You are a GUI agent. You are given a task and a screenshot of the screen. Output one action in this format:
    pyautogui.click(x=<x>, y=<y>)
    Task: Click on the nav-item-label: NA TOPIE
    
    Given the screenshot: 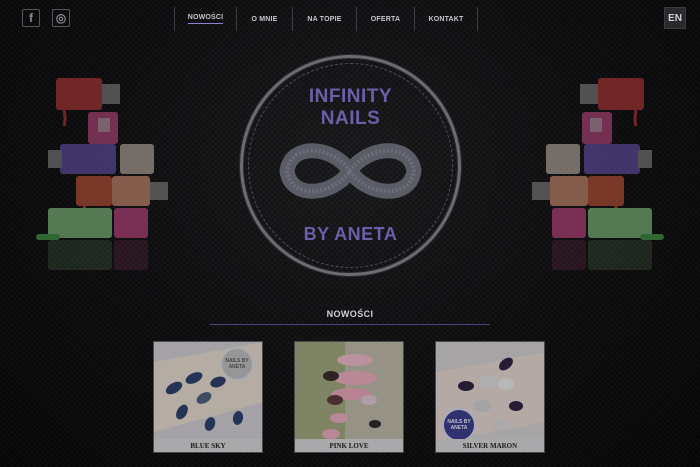 What is the action you would take?
    pyautogui.click(x=324, y=19)
    